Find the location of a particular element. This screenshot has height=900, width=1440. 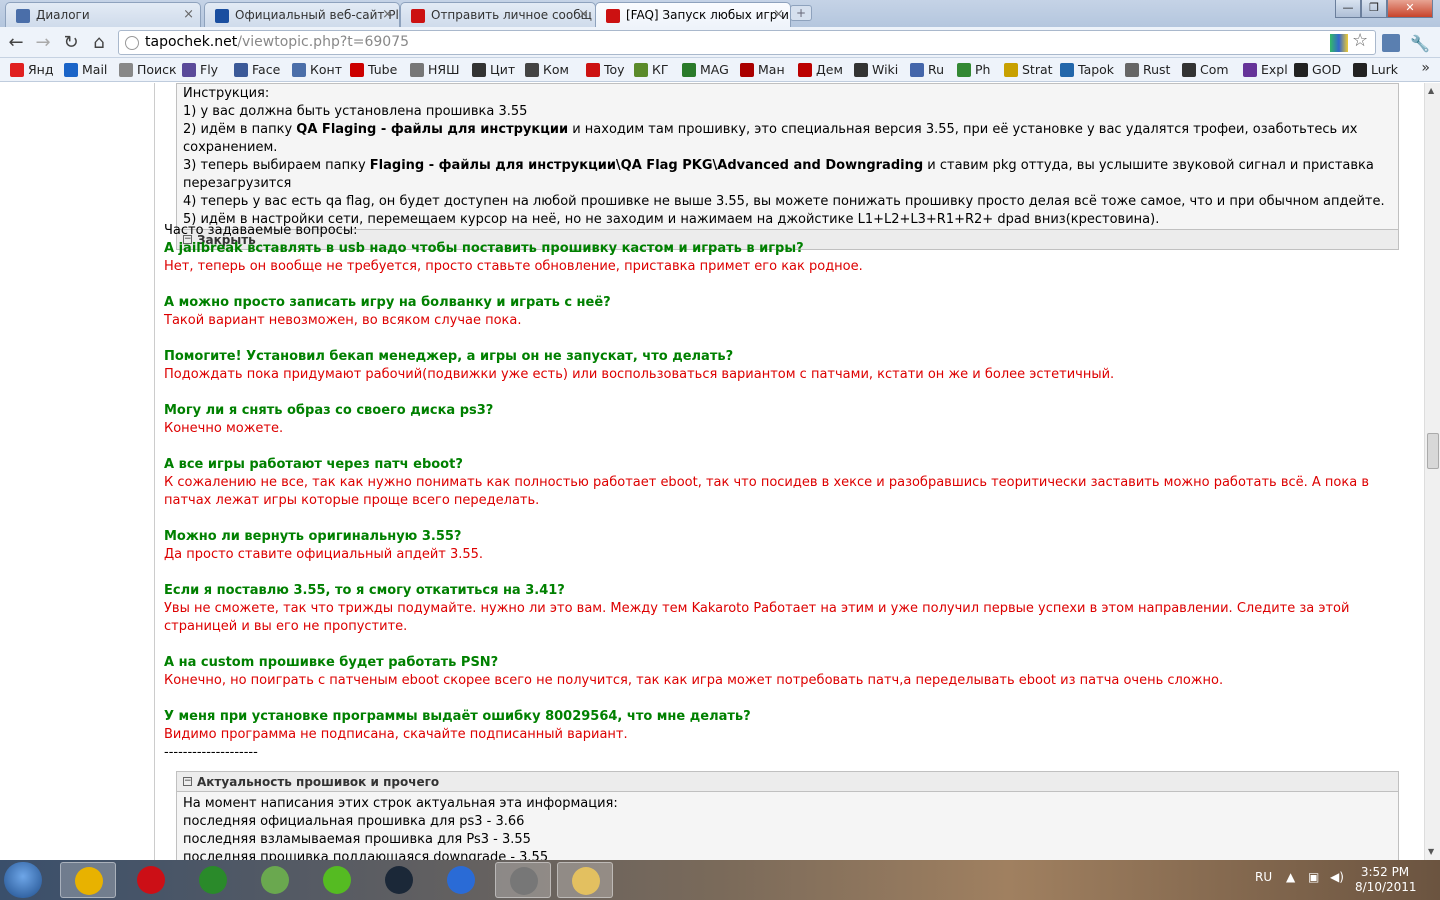

bookmark-strat: Strat is located at coordinates (1027, 69).